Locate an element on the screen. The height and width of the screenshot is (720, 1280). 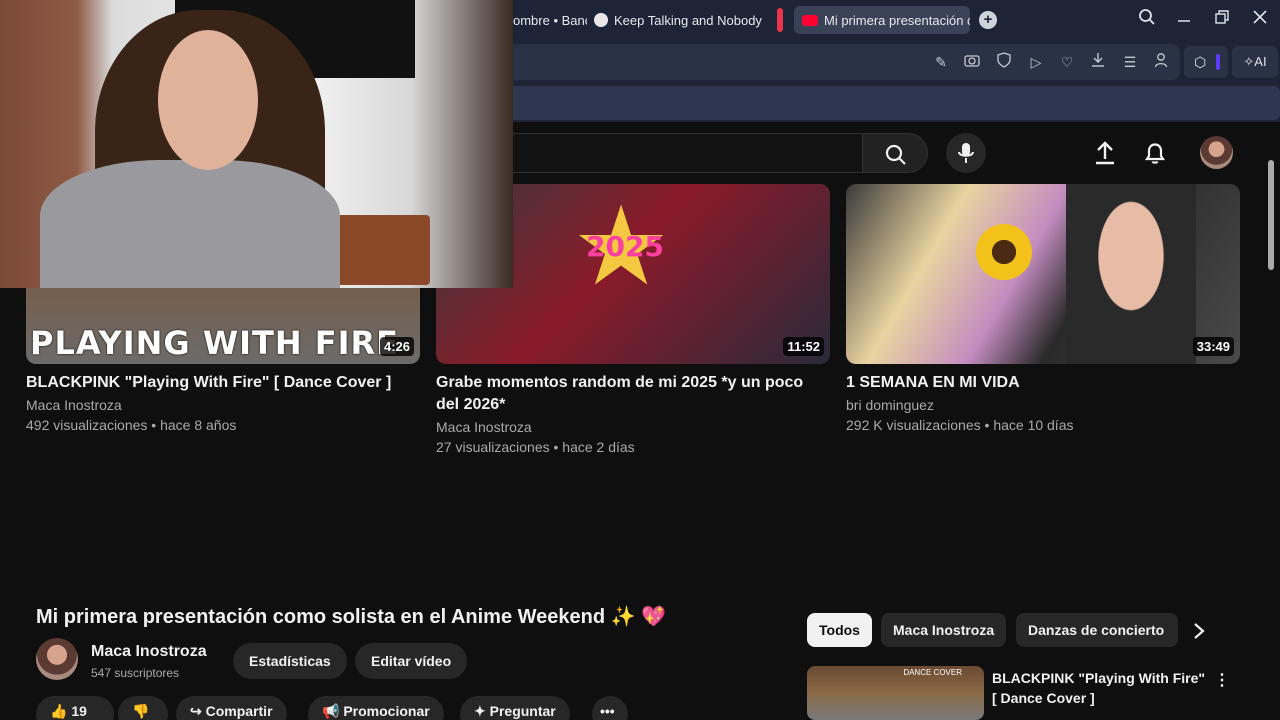
ask-button: ✦ Preguntar is located at coordinates (515, 708).